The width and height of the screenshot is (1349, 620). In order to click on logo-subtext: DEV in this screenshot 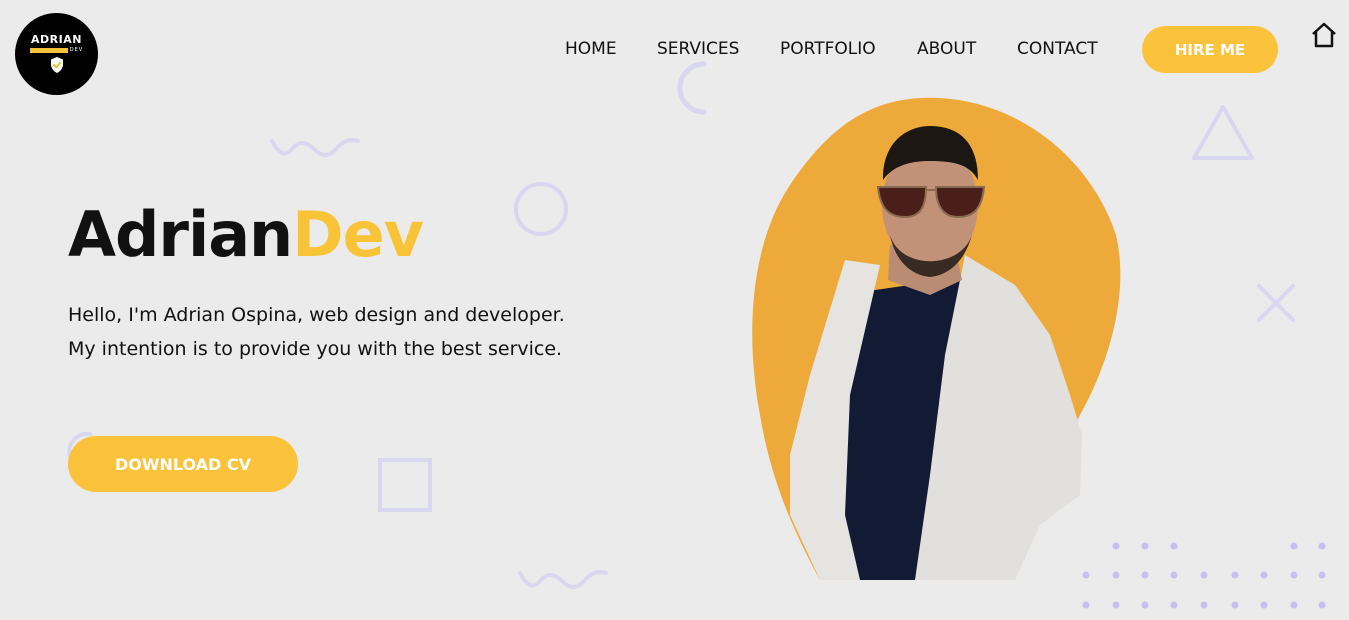, I will do `click(76, 50)`.